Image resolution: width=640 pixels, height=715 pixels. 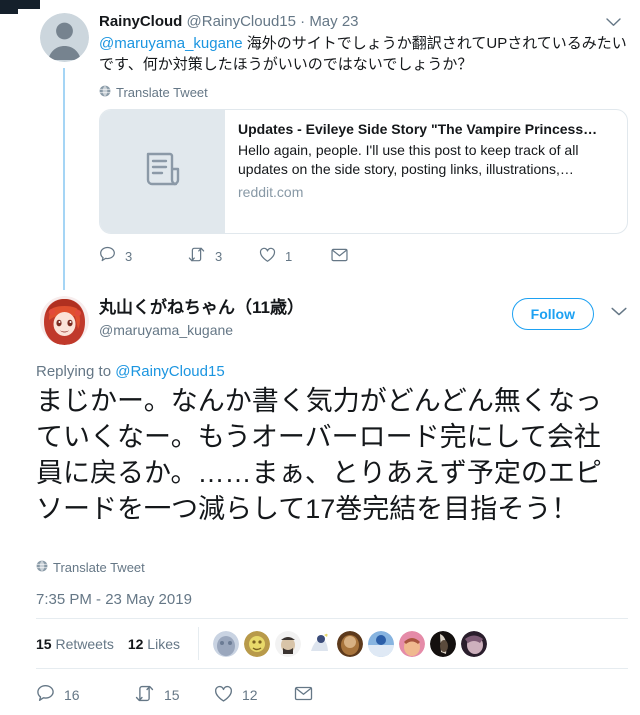 I want to click on main-tweet-actionbar: 16 15 12, so click(x=179, y=695).